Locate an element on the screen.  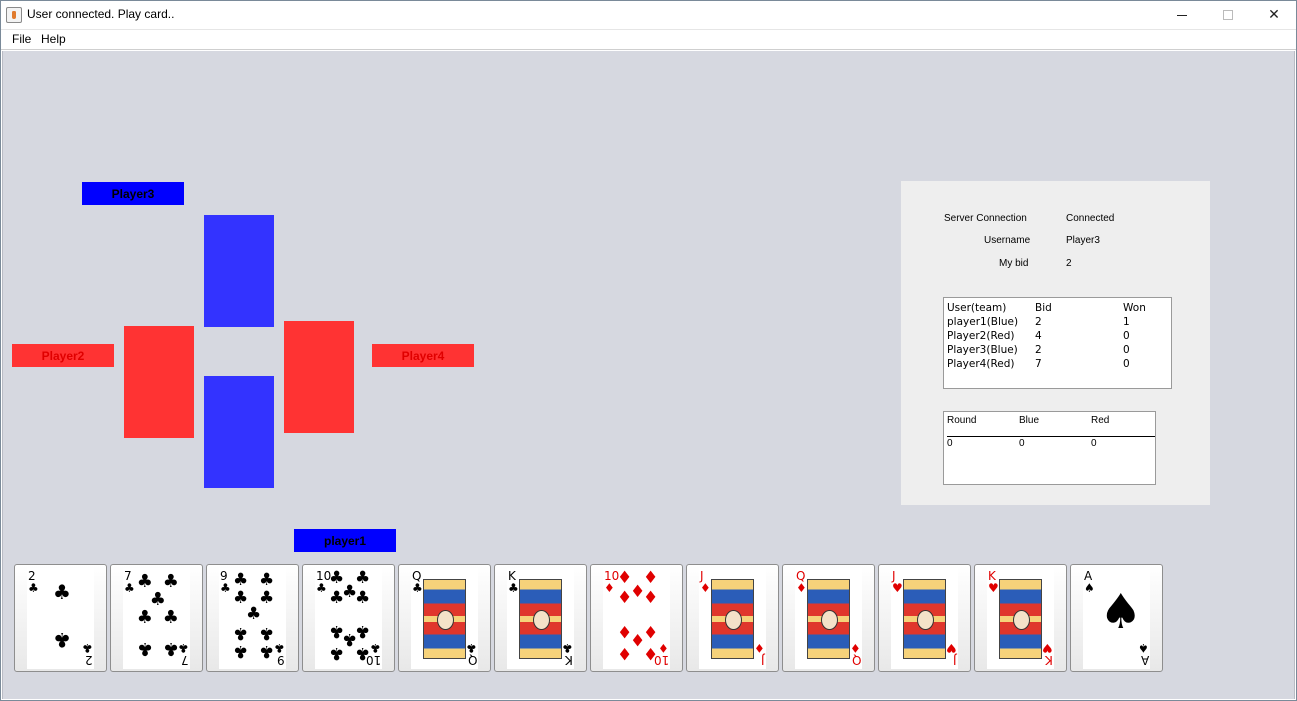
playing-card: 2 ♣ 2 ♣ ♣ ♣ is located at coordinates (60, 618).